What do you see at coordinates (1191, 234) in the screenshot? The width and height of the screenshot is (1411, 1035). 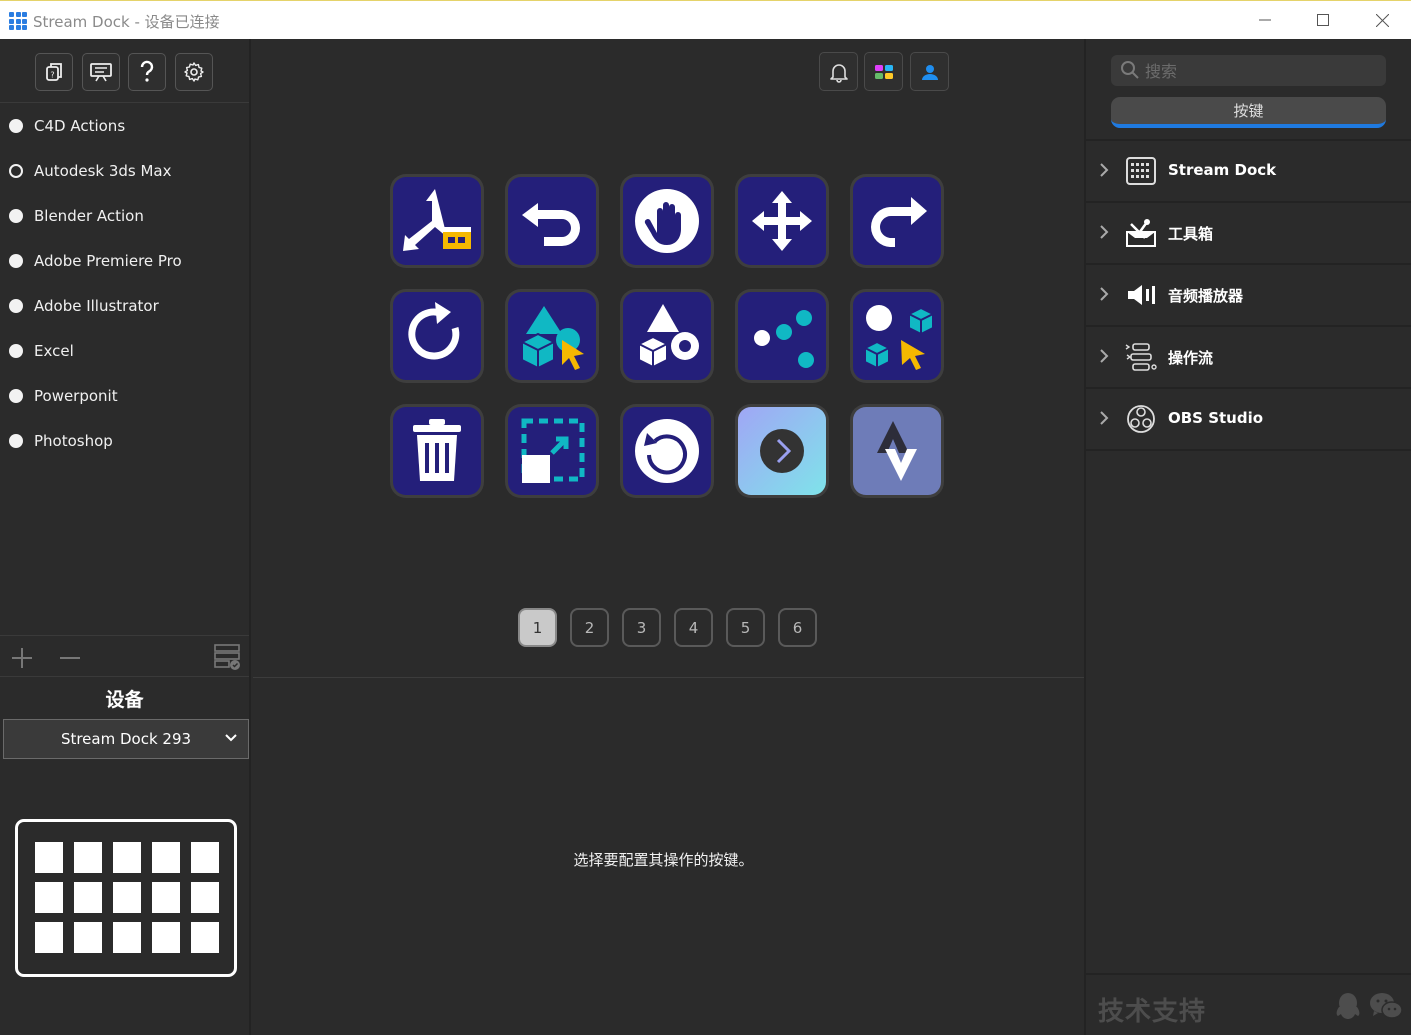 I see `category-label: 工具箱` at bounding box center [1191, 234].